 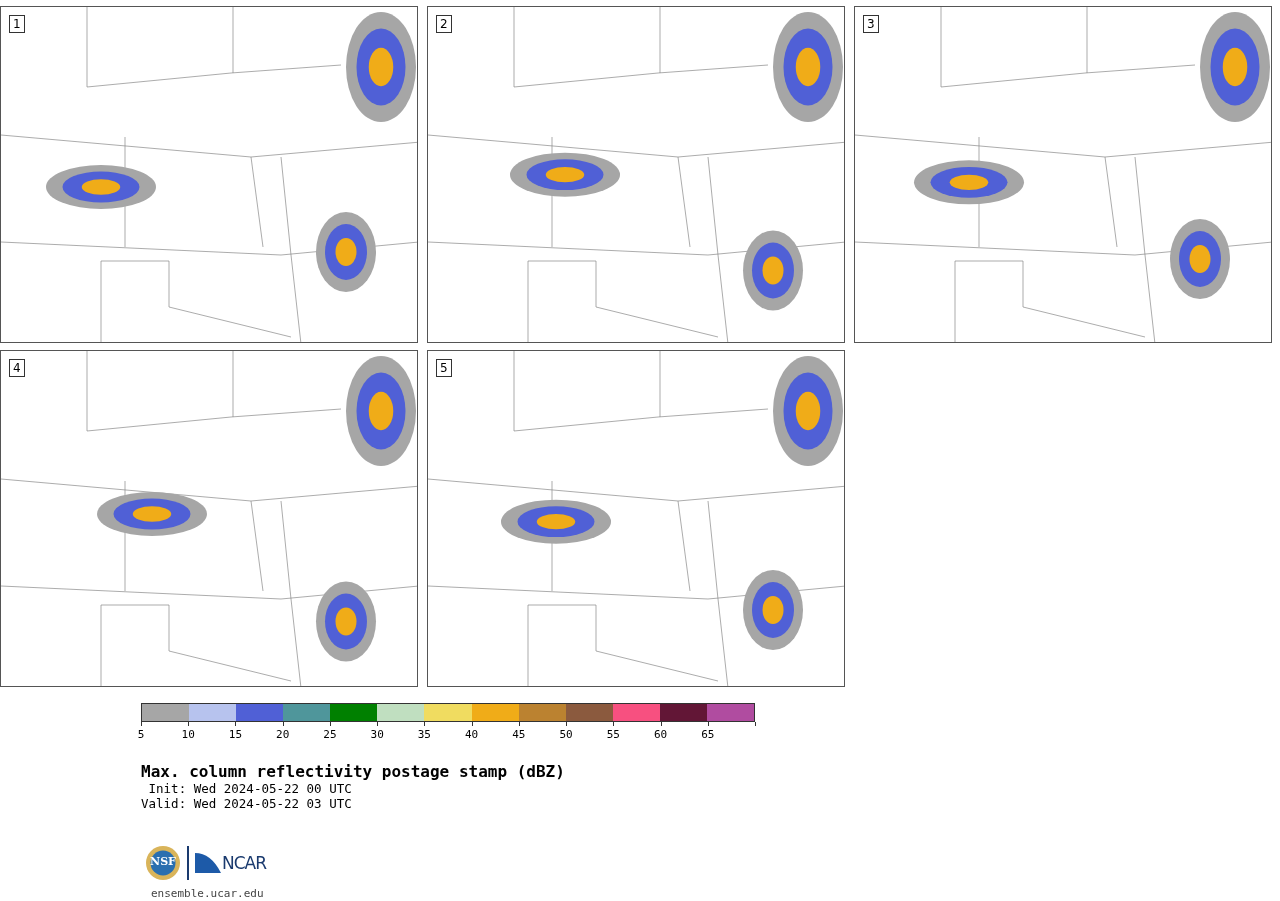 I want to click on init-time: Init: Wed 2024-05-22 00 UTC, so click(x=249, y=788).